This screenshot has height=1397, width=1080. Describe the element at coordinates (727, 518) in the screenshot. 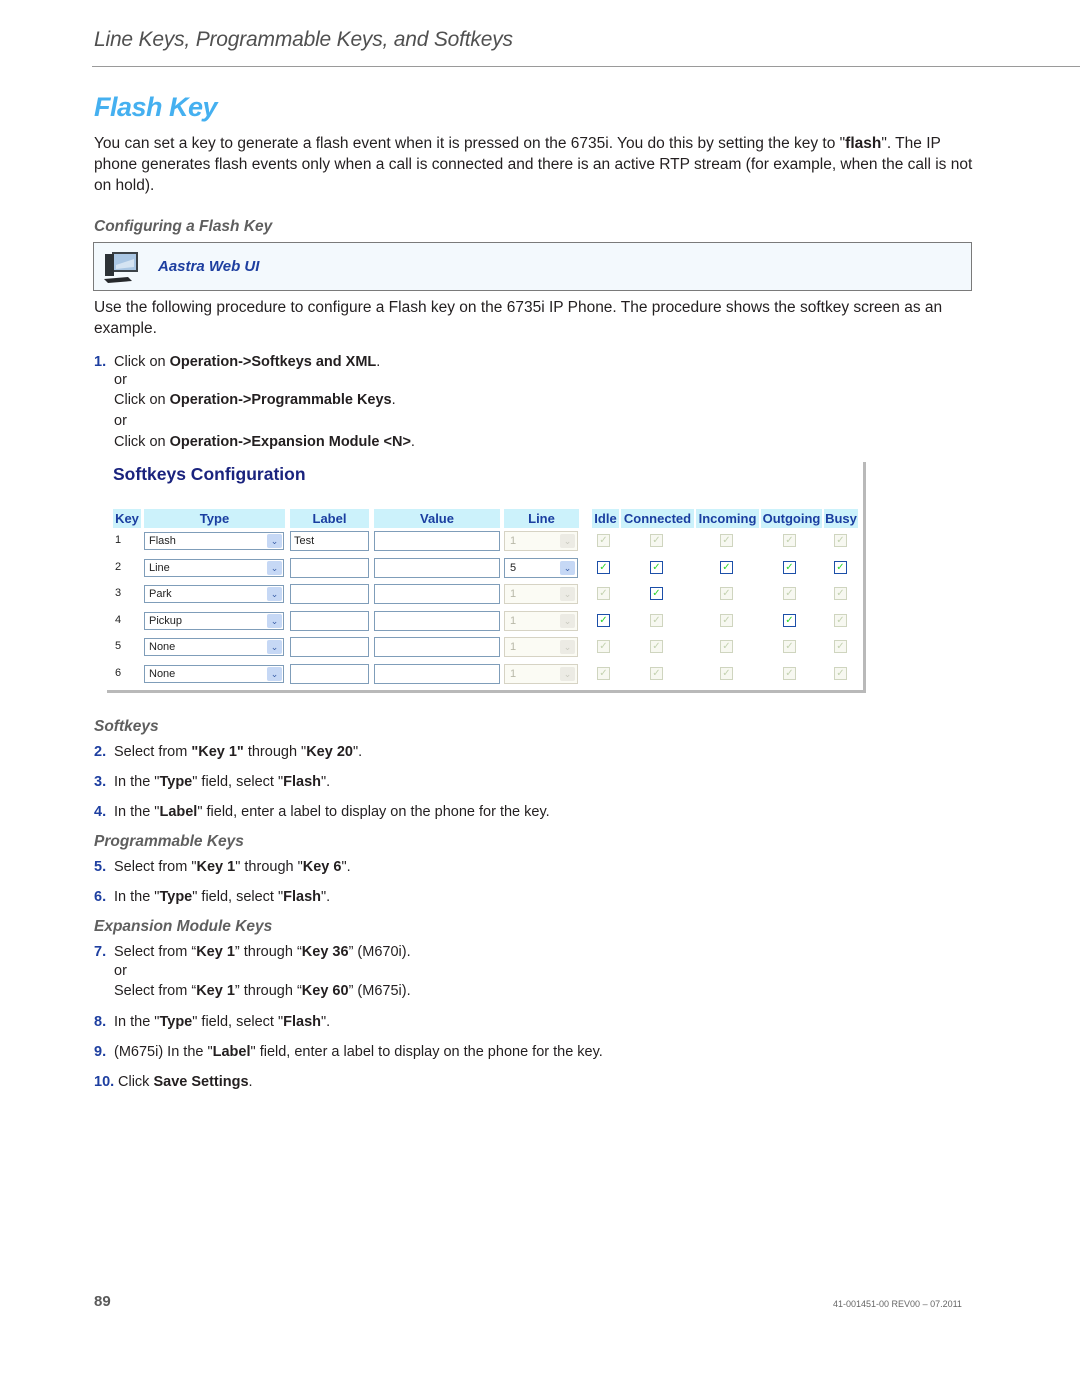

I see `column-header-incoming: Incoming` at that location.